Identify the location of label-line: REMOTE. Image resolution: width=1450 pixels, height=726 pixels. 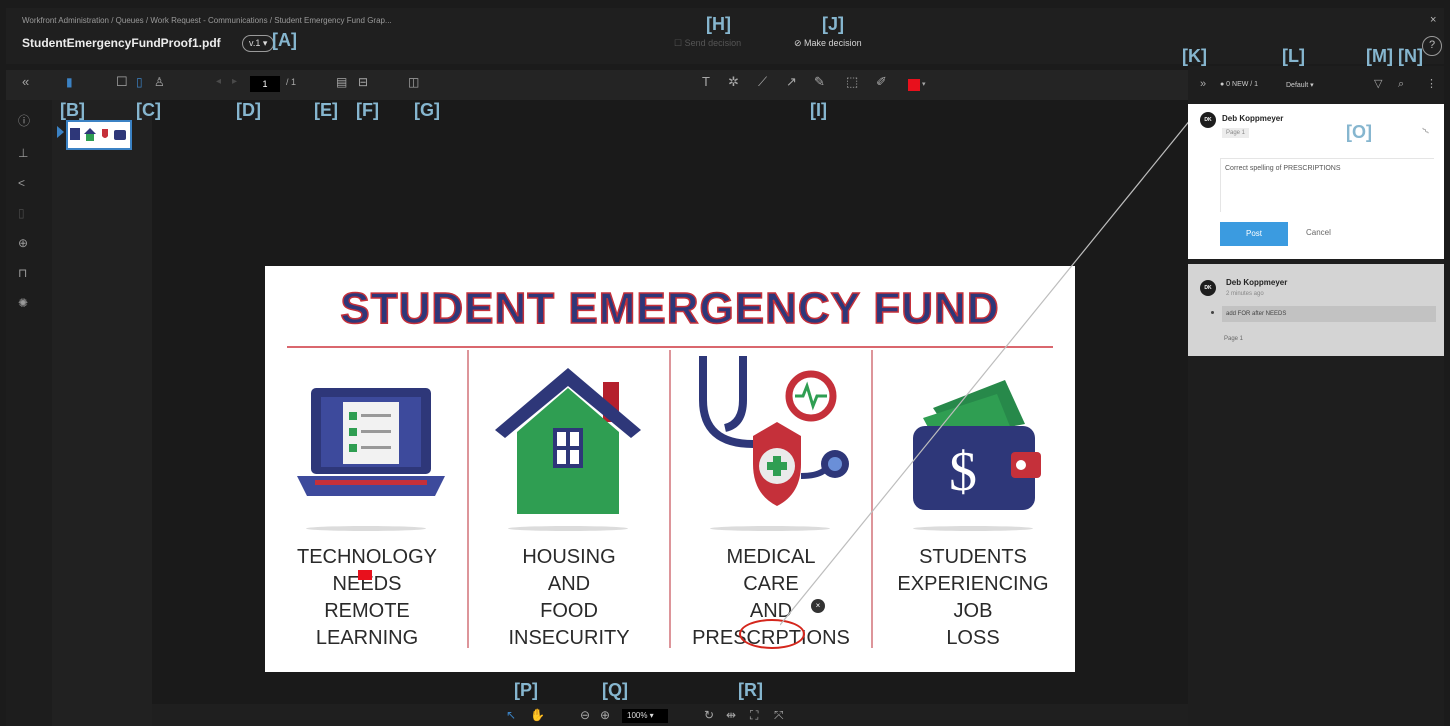
(367, 611).